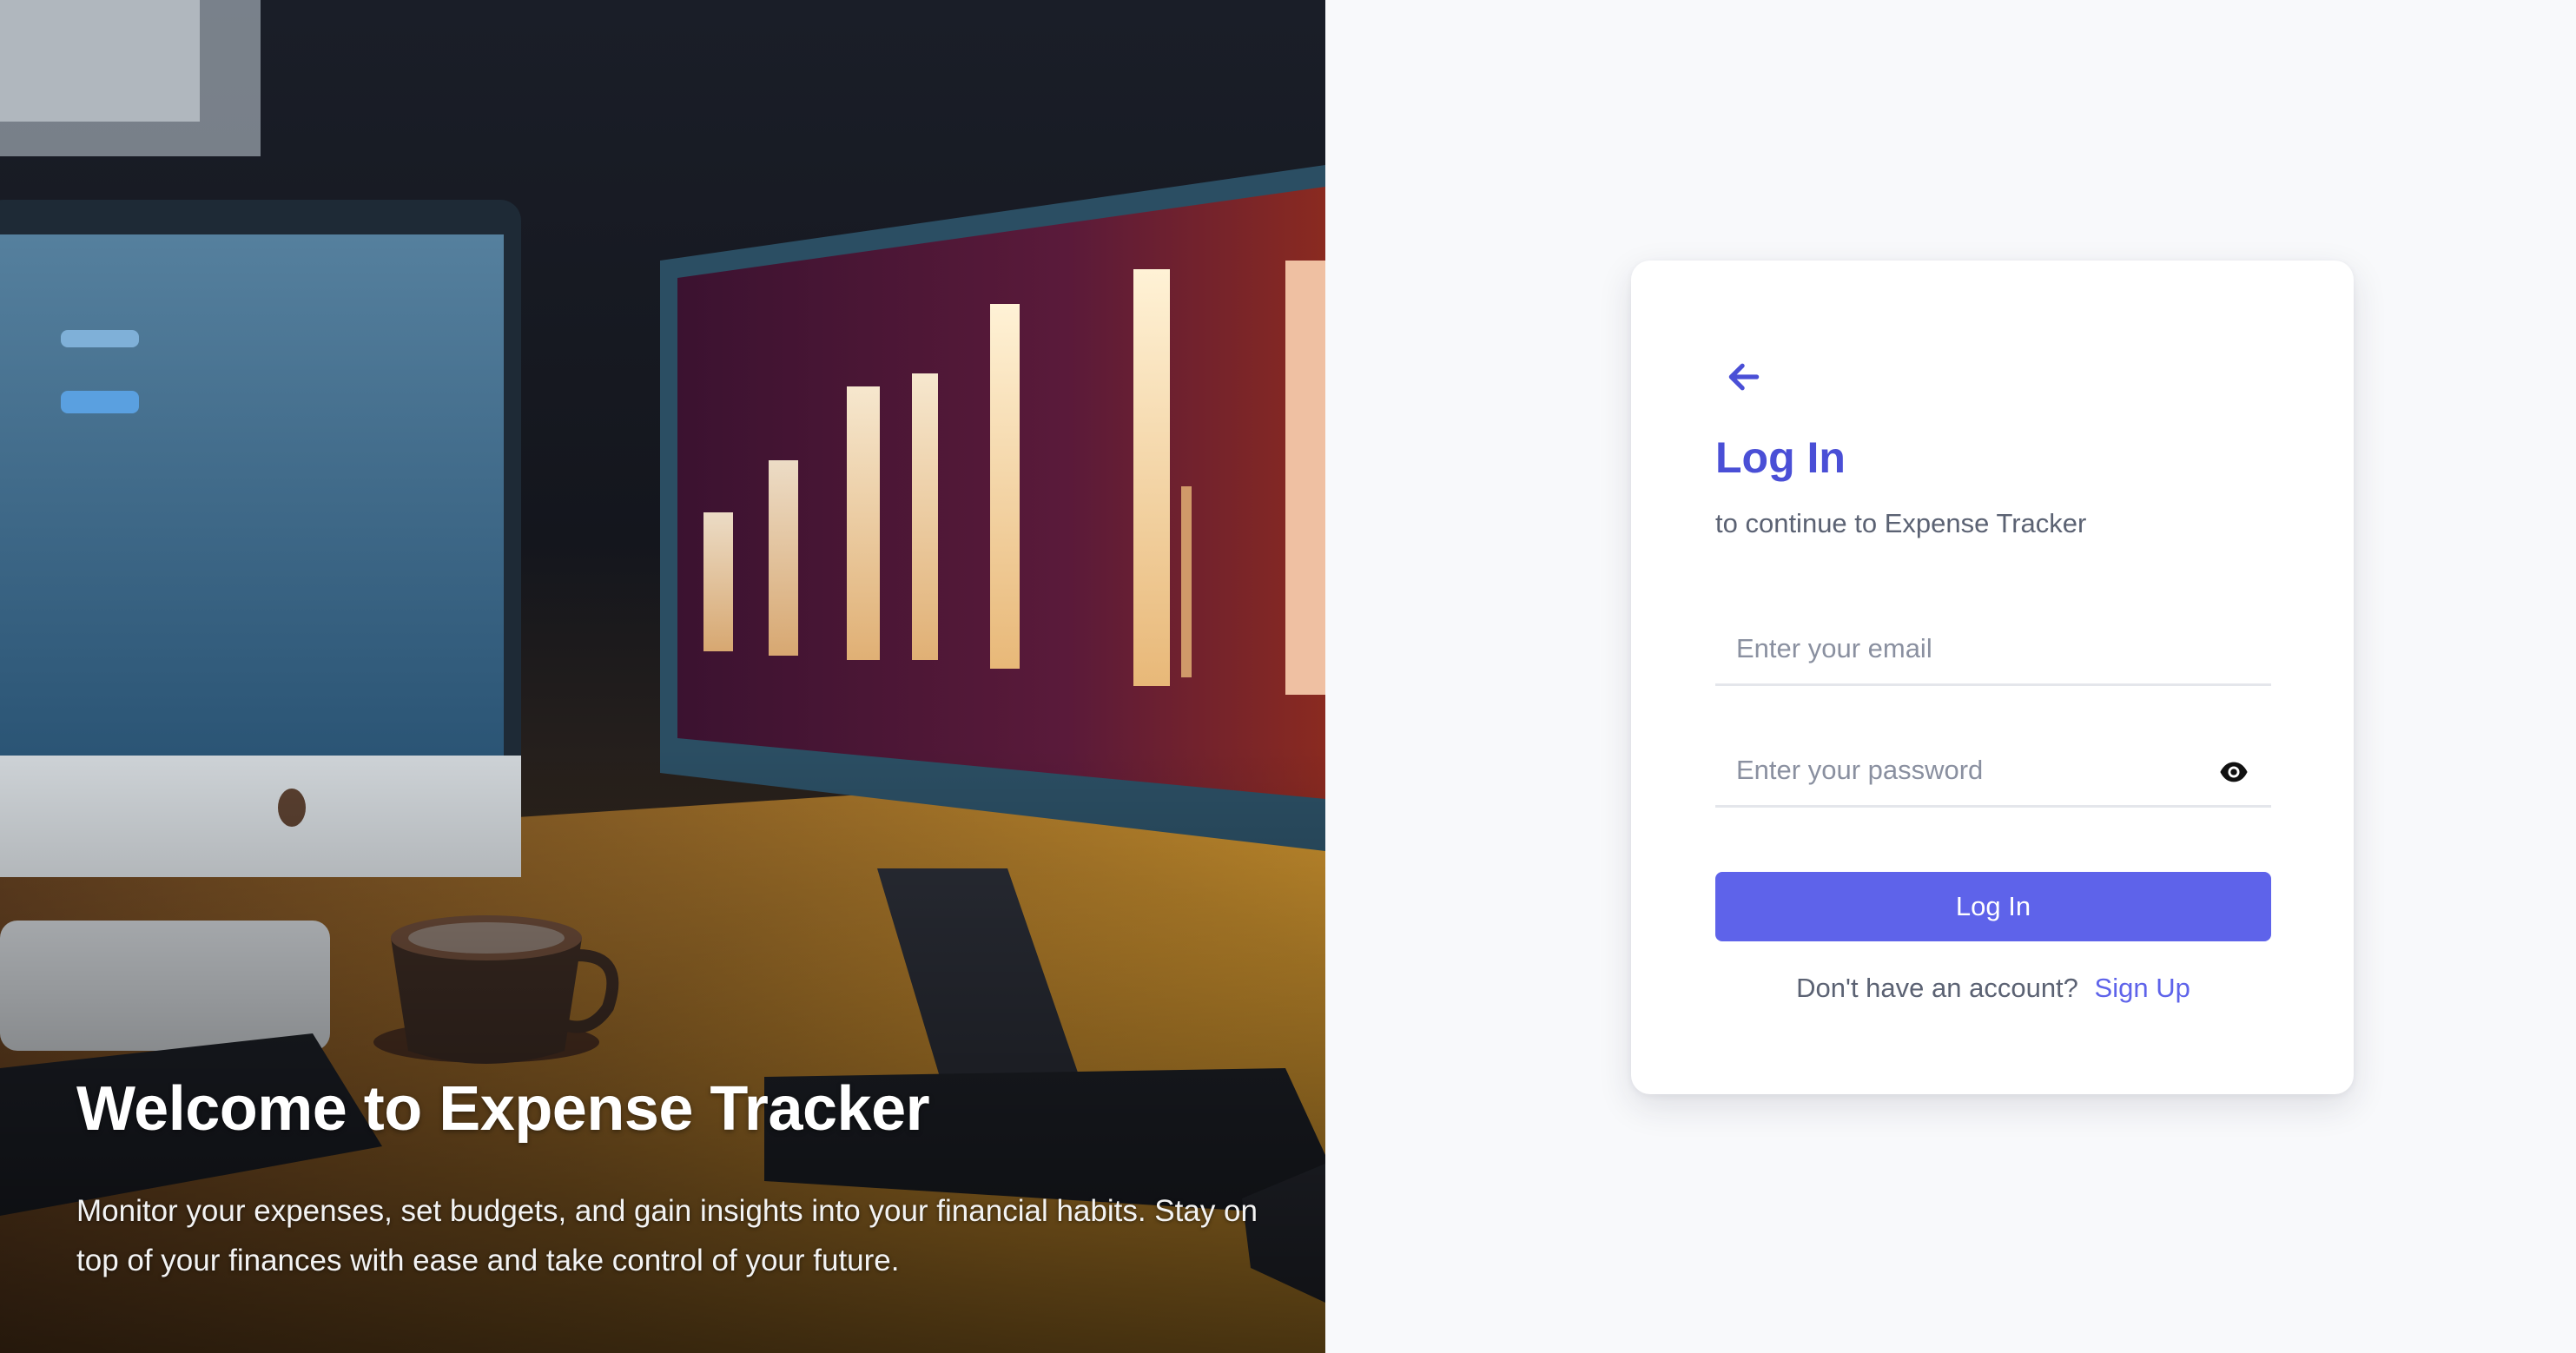  I want to click on email-field, so click(1993, 650).